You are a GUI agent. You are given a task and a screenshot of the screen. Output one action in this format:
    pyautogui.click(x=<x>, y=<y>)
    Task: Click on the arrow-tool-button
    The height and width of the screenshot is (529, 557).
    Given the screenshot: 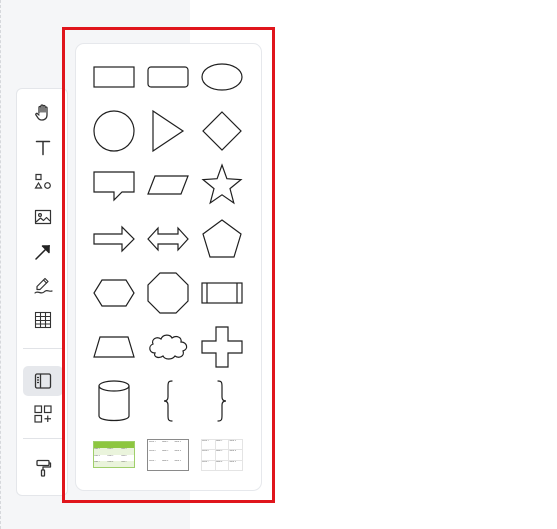 What is the action you would take?
    pyautogui.click(x=43, y=252)
    